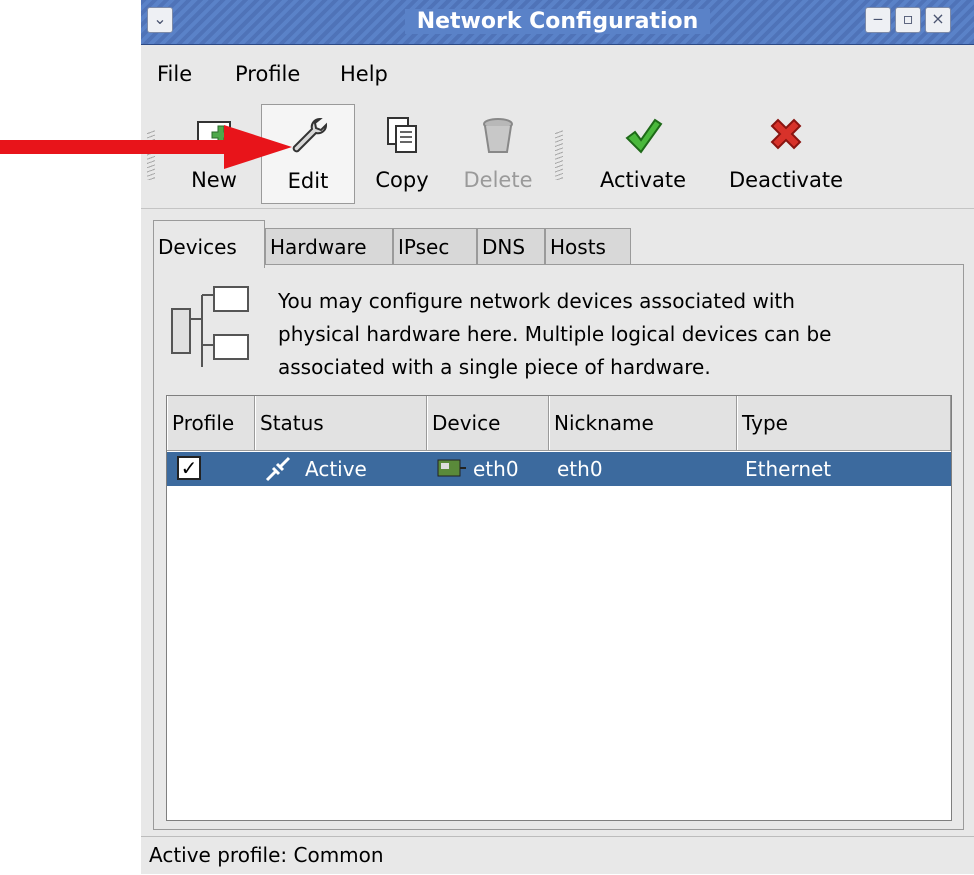 Image resolution: width=974 pixels, height=875 pixels. I want to click on deactivate-button: Deactivate, so click(786, 154).